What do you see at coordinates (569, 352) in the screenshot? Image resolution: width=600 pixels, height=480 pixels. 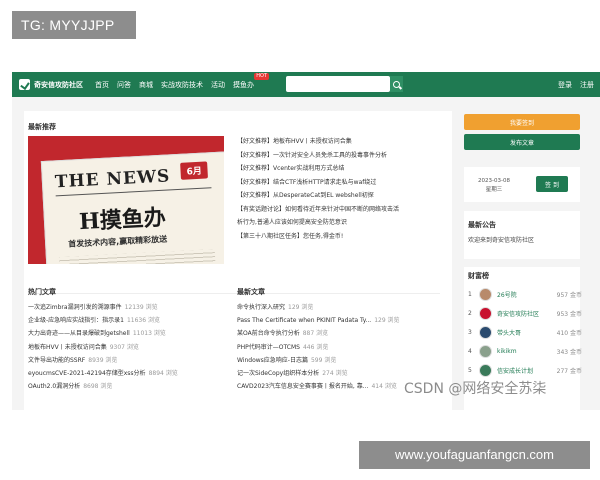 I see `coin-count: 343 金币` at bounding box center [569, 352].